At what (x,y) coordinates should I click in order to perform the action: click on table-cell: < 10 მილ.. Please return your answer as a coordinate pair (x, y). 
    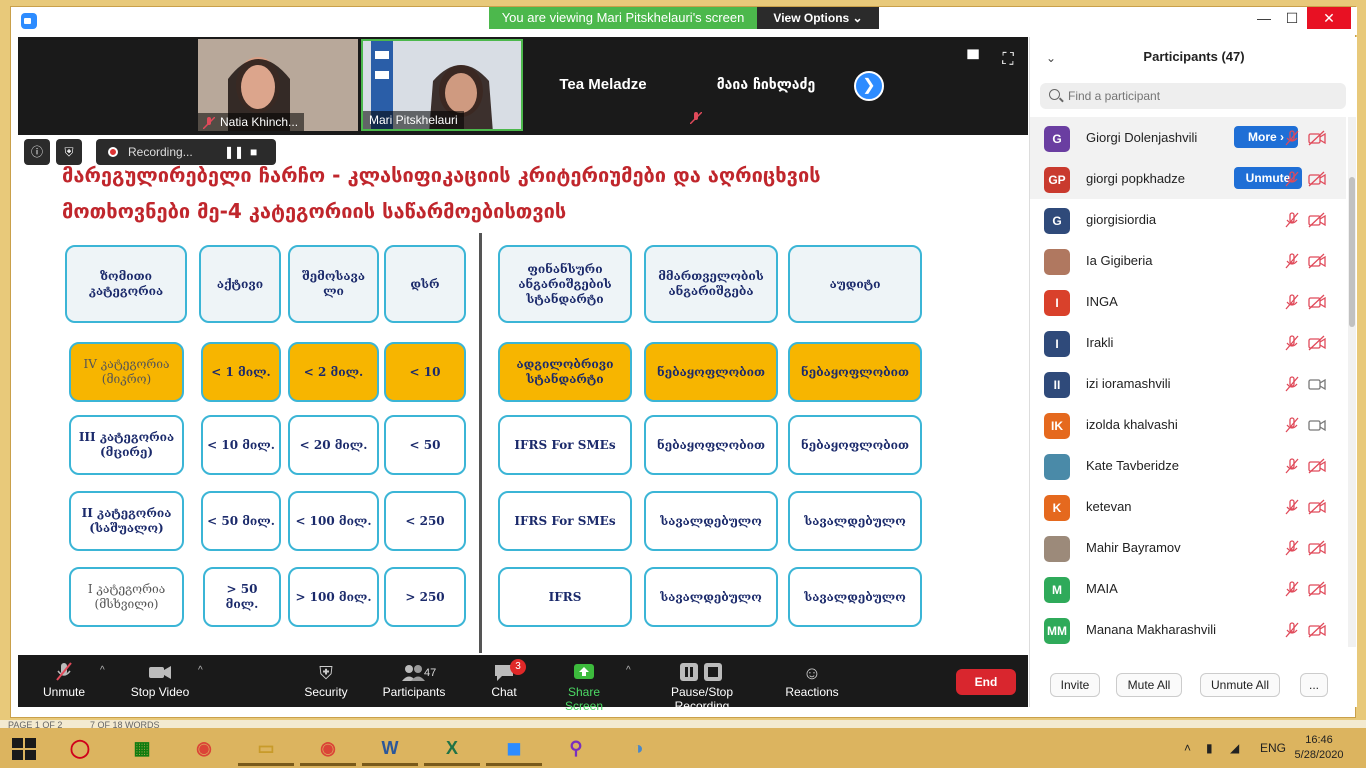
    Looking at the image, I should click on (241, 445).